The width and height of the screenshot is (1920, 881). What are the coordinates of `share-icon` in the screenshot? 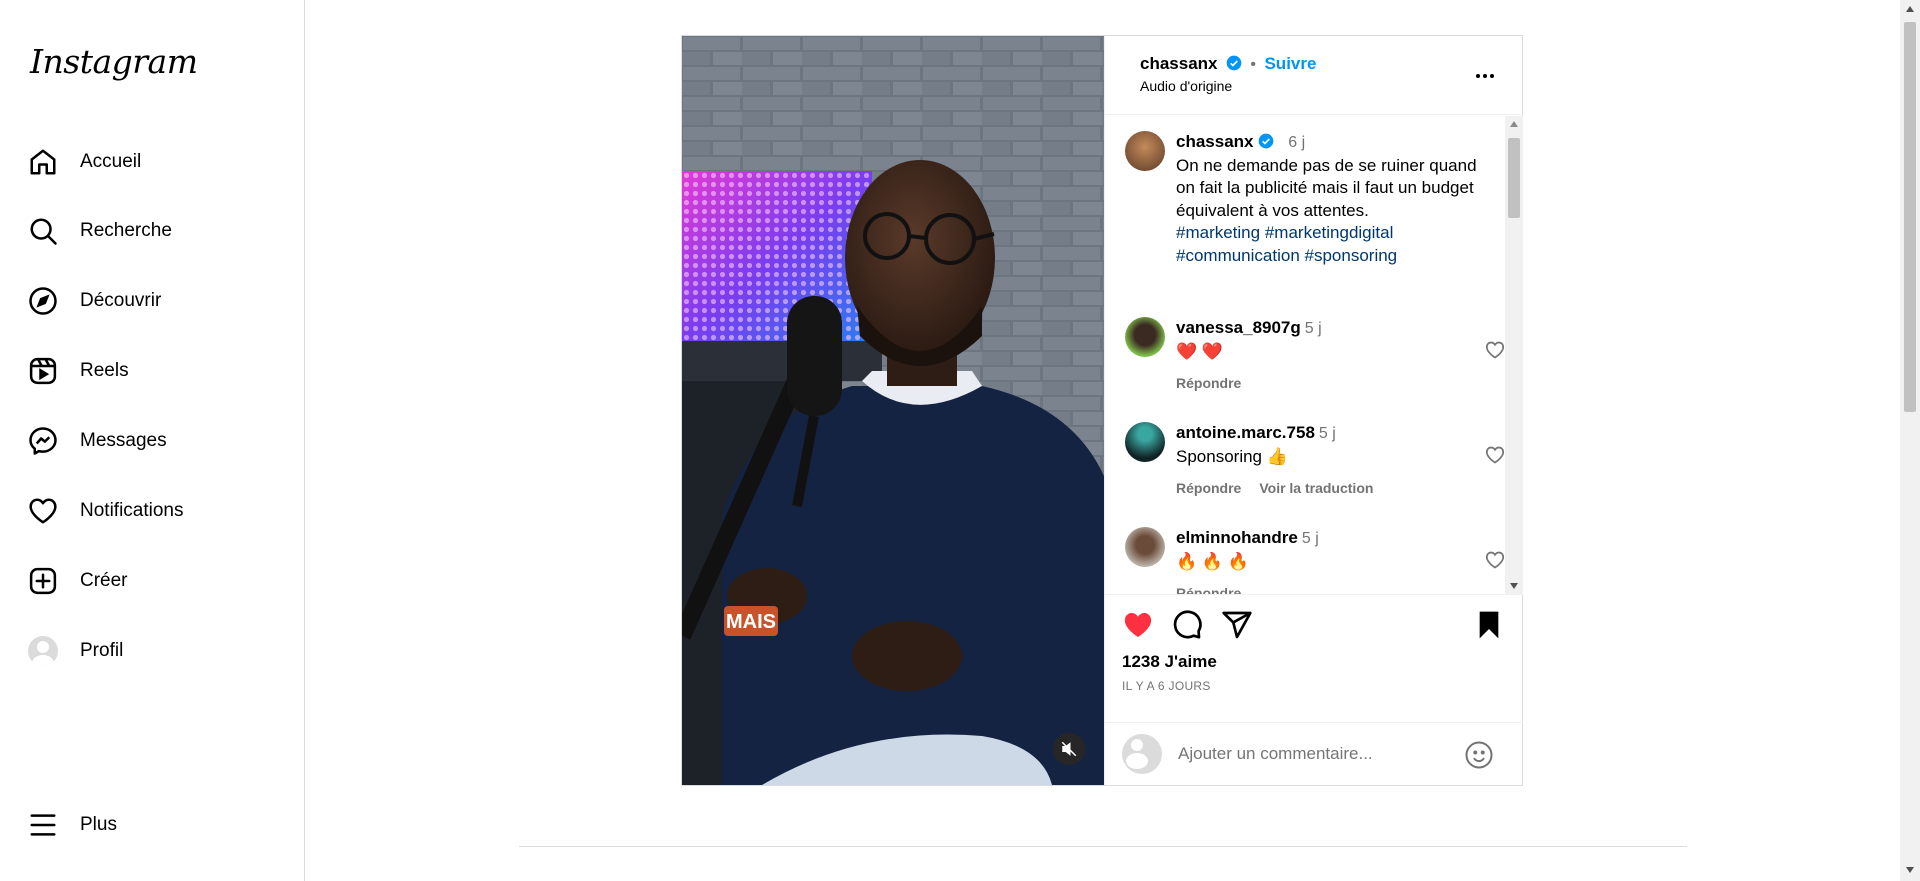 It's located at (1237, 625).